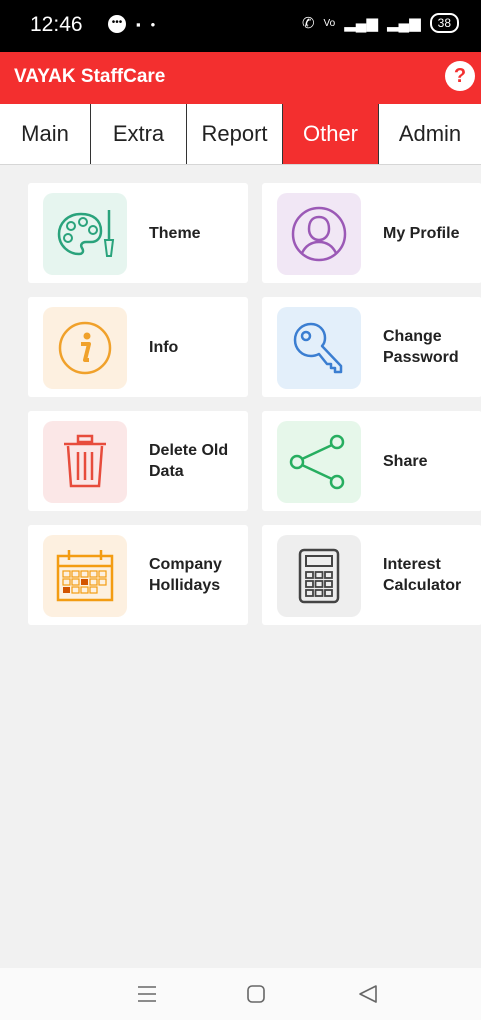 This screenshot has width=481, height=1020. Describe the element at coordinates (329, 23) in the screenshot. I see `volte-icon: Vo` at that location.